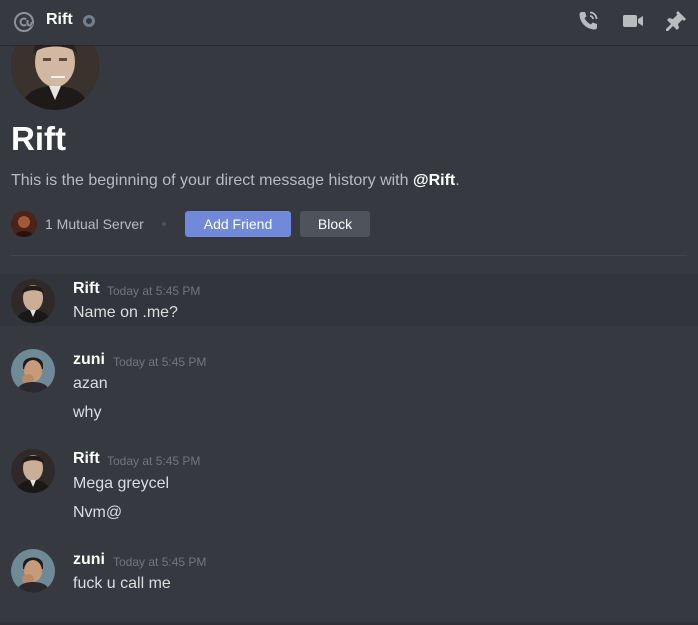 Image resolution: width=698 pixels, height=625 pixels. I want to click on divider, so click(349, 255).